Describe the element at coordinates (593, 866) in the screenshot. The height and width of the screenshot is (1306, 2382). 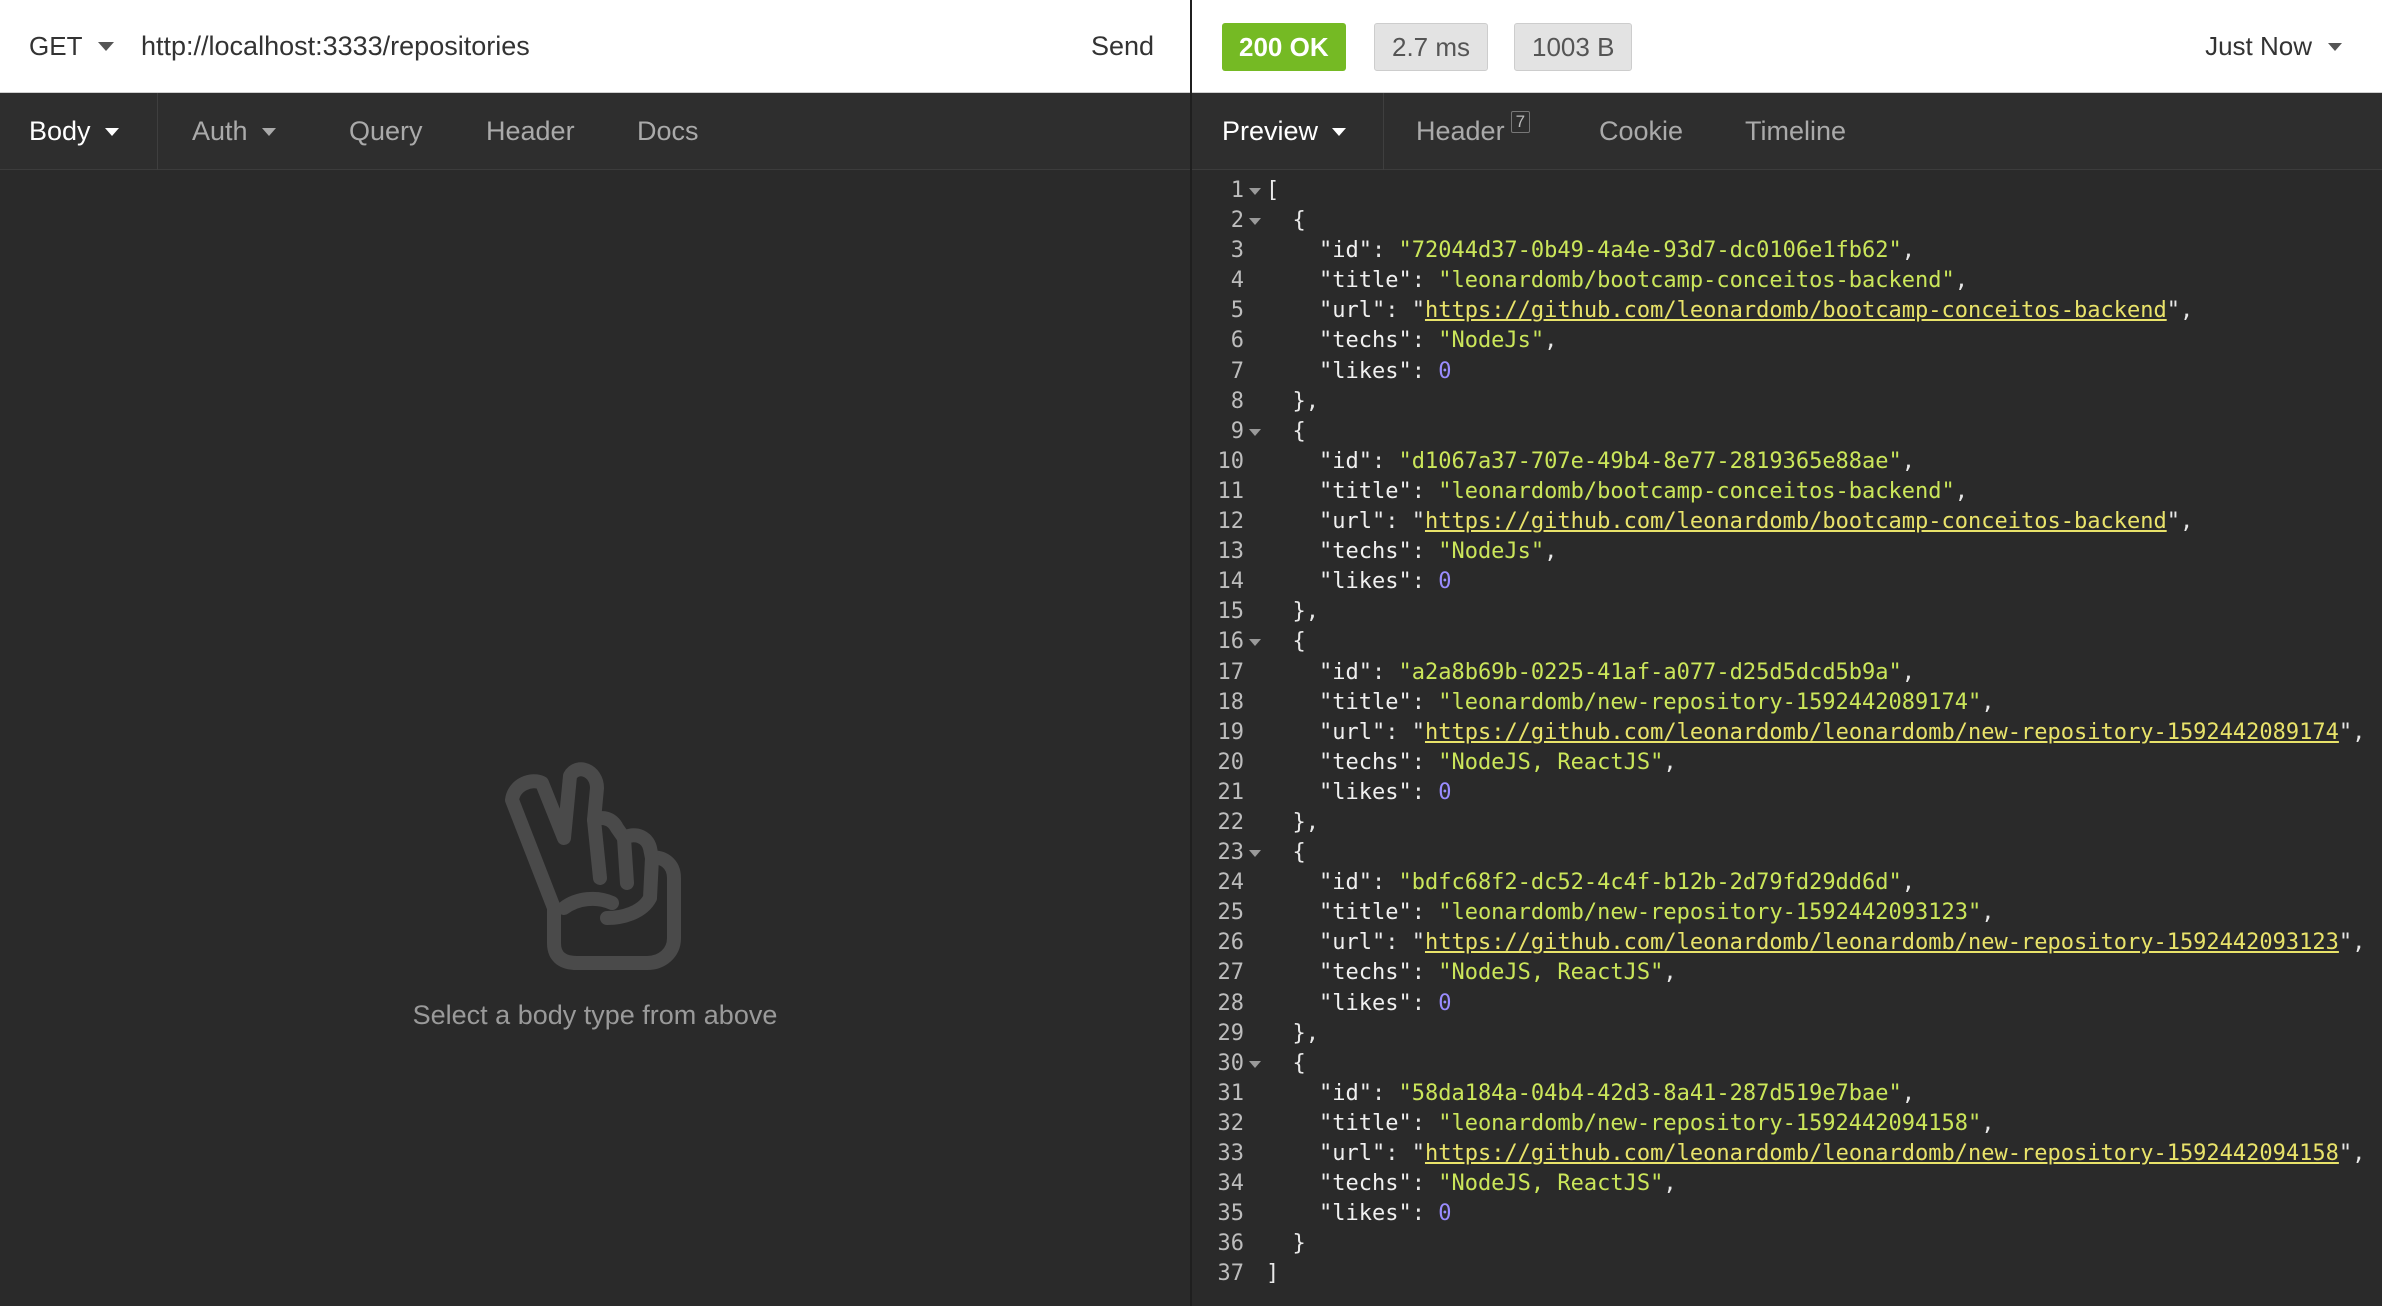
I see `peace-hand-icon` at that location.